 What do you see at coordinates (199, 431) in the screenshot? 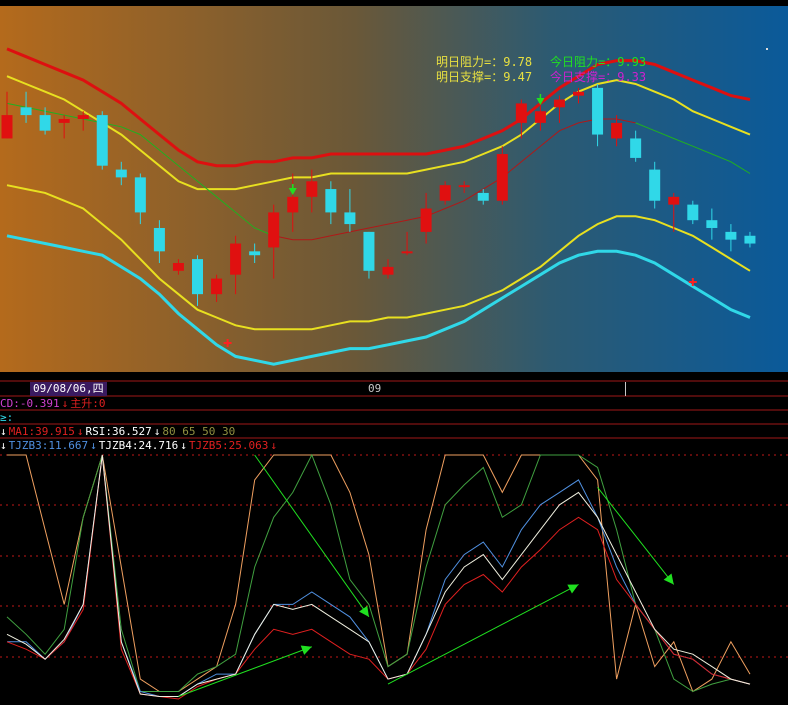
I see `rsi-levels-label: 80 65 50 30` at bounding box center [199, 431].